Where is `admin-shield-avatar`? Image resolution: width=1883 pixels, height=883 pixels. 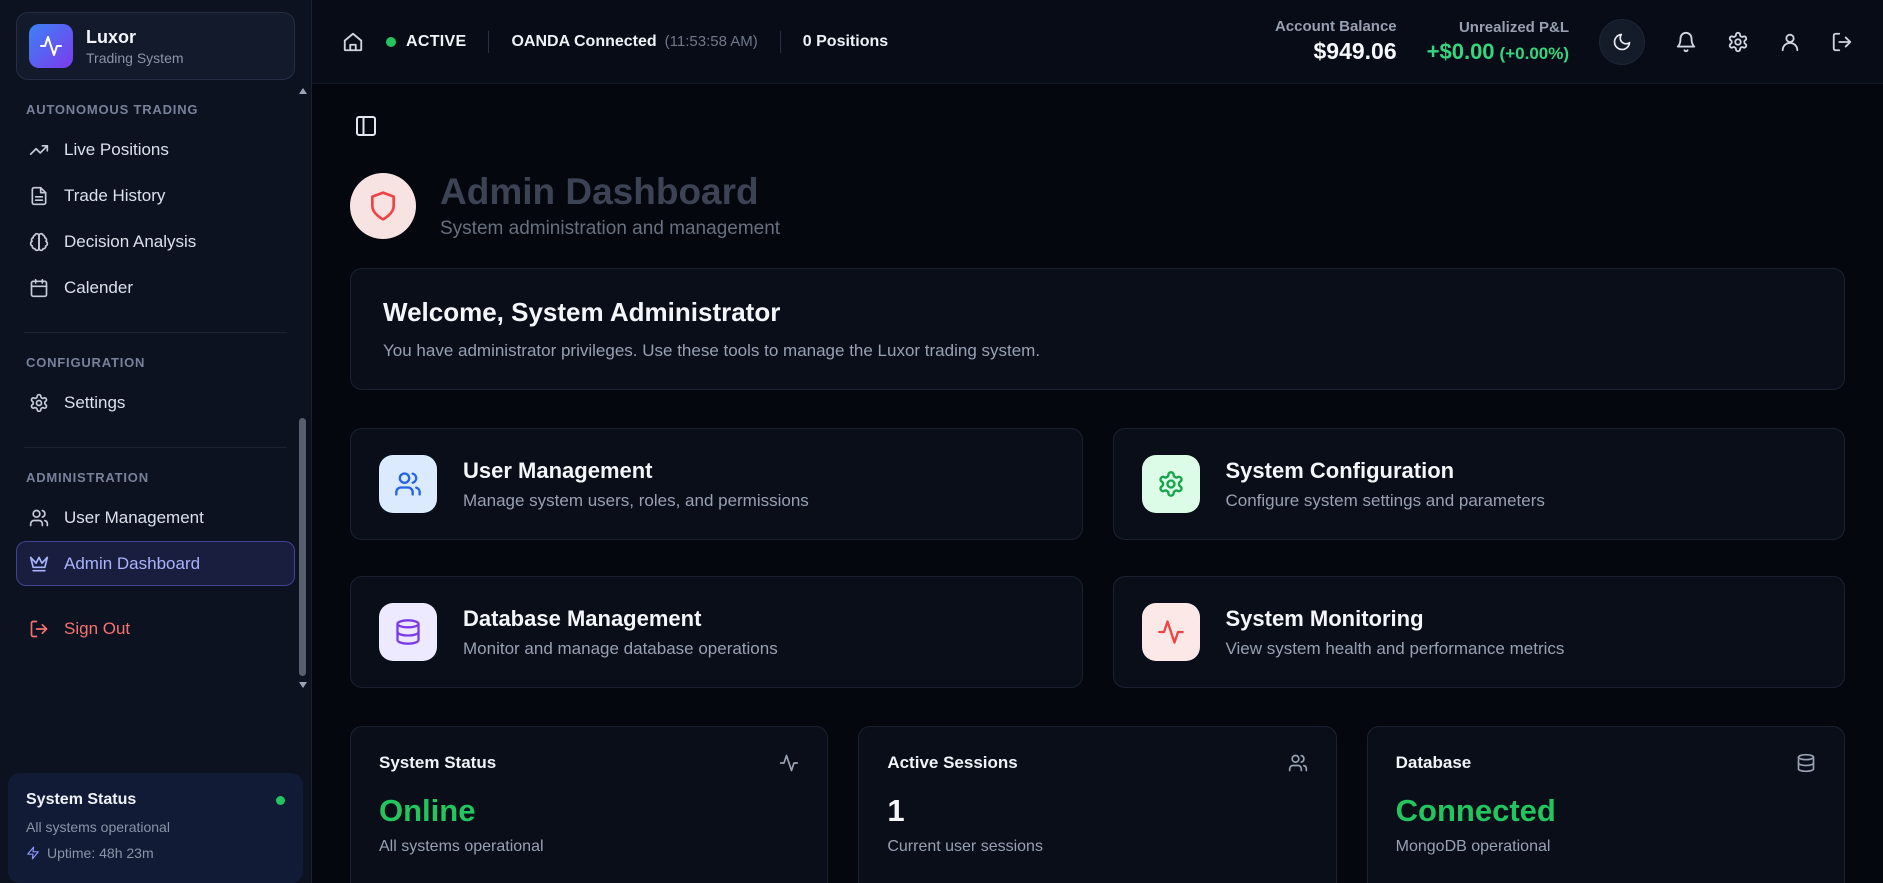
admin-shield-avatar is located at coordinates (383, 205).